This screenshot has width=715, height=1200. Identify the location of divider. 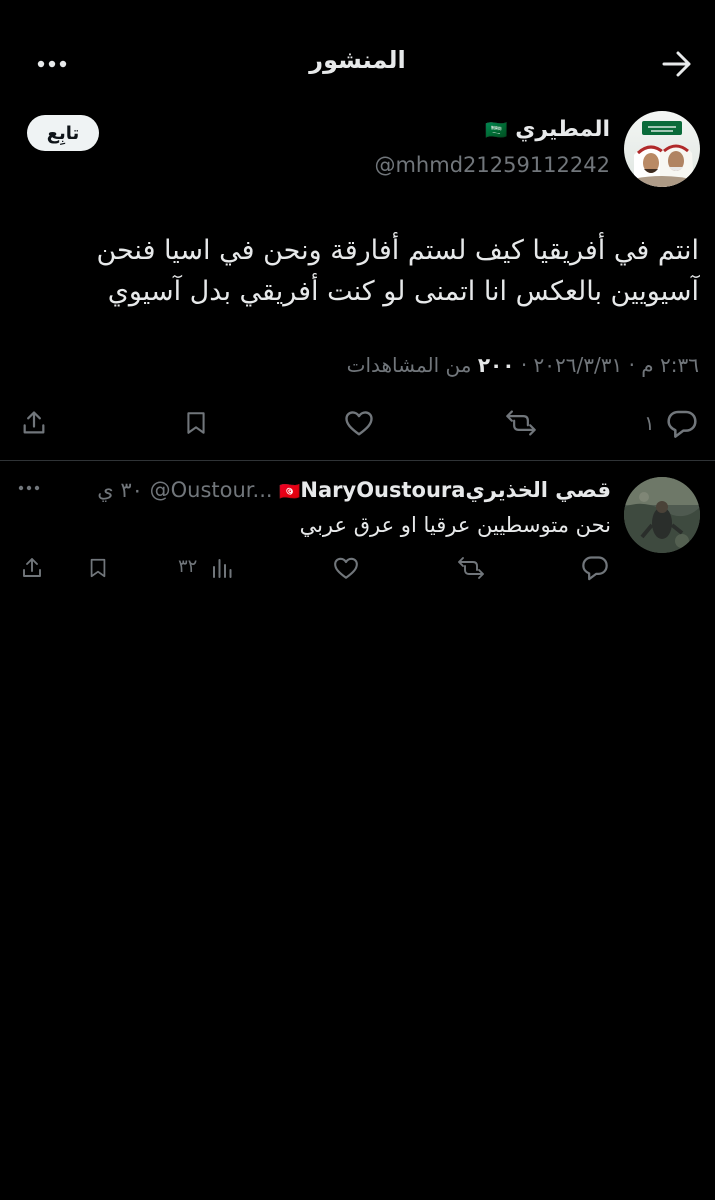
(357, 460).